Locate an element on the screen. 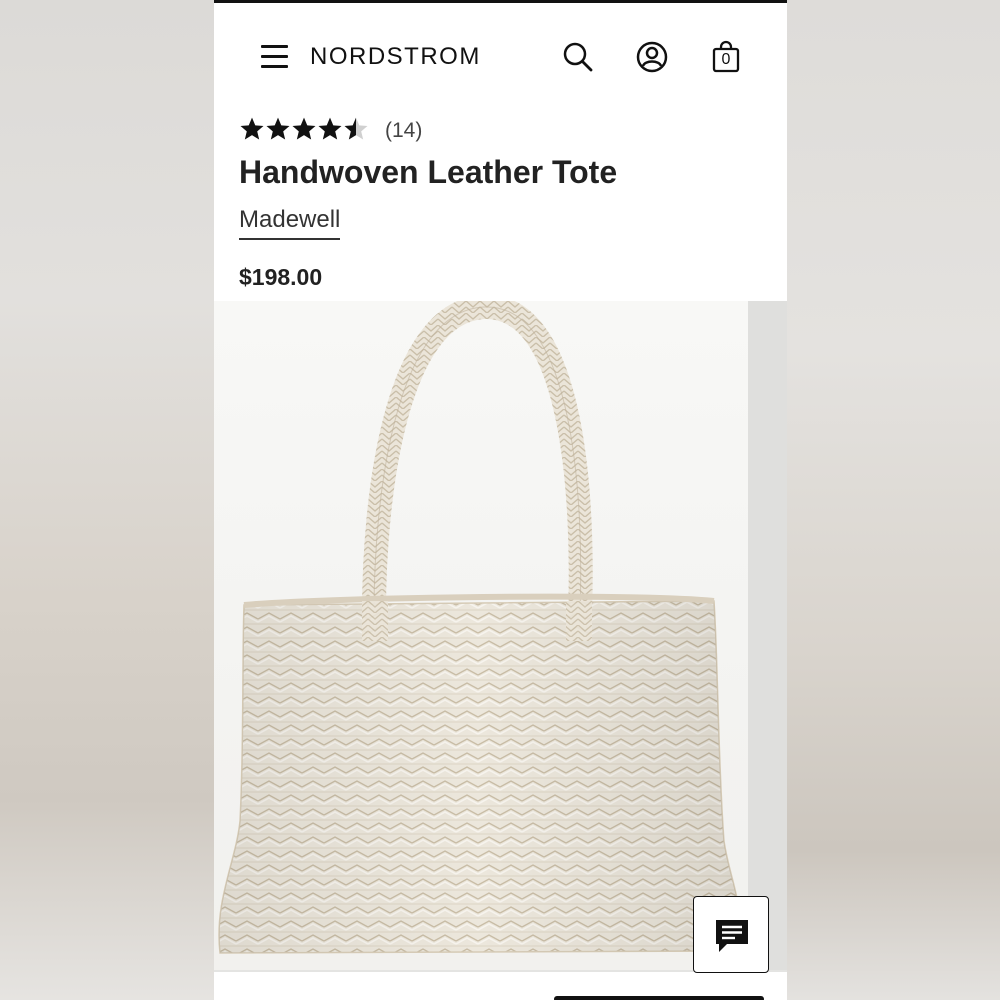 The height and width of the screenshot is (1000, 1000). next-image-peek is located at coordinates (767, 635).